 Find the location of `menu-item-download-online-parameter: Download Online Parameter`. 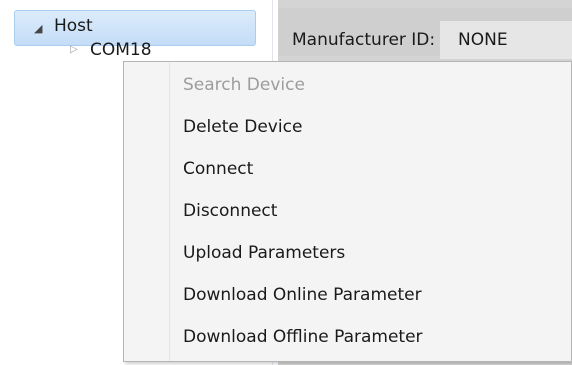

menu-item-download-online-parameter: Download Online Parameter is located at coordinates (370, 295).